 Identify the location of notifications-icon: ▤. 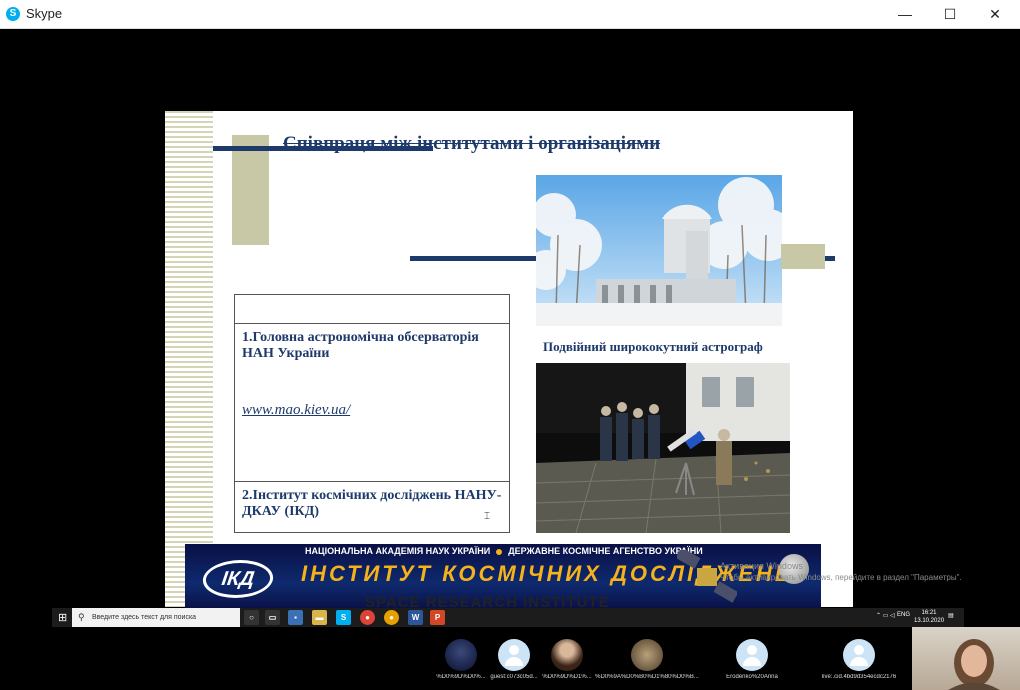
(951, 615).